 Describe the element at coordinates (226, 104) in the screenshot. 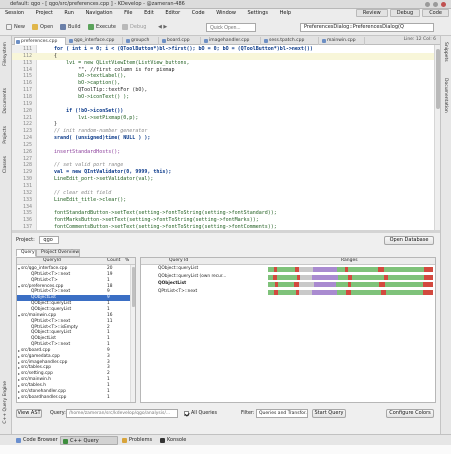

I see `code-line: 119` at that location.